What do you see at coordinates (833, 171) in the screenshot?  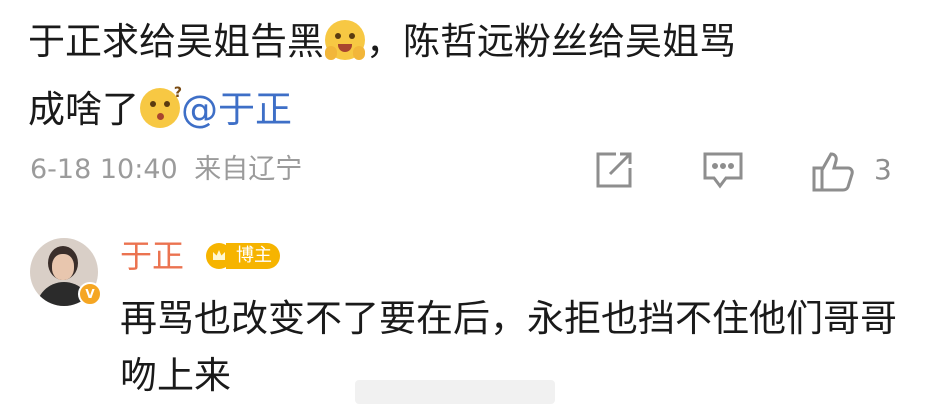 I see `thumbs-up-icon` at bounding box center [833, 171].